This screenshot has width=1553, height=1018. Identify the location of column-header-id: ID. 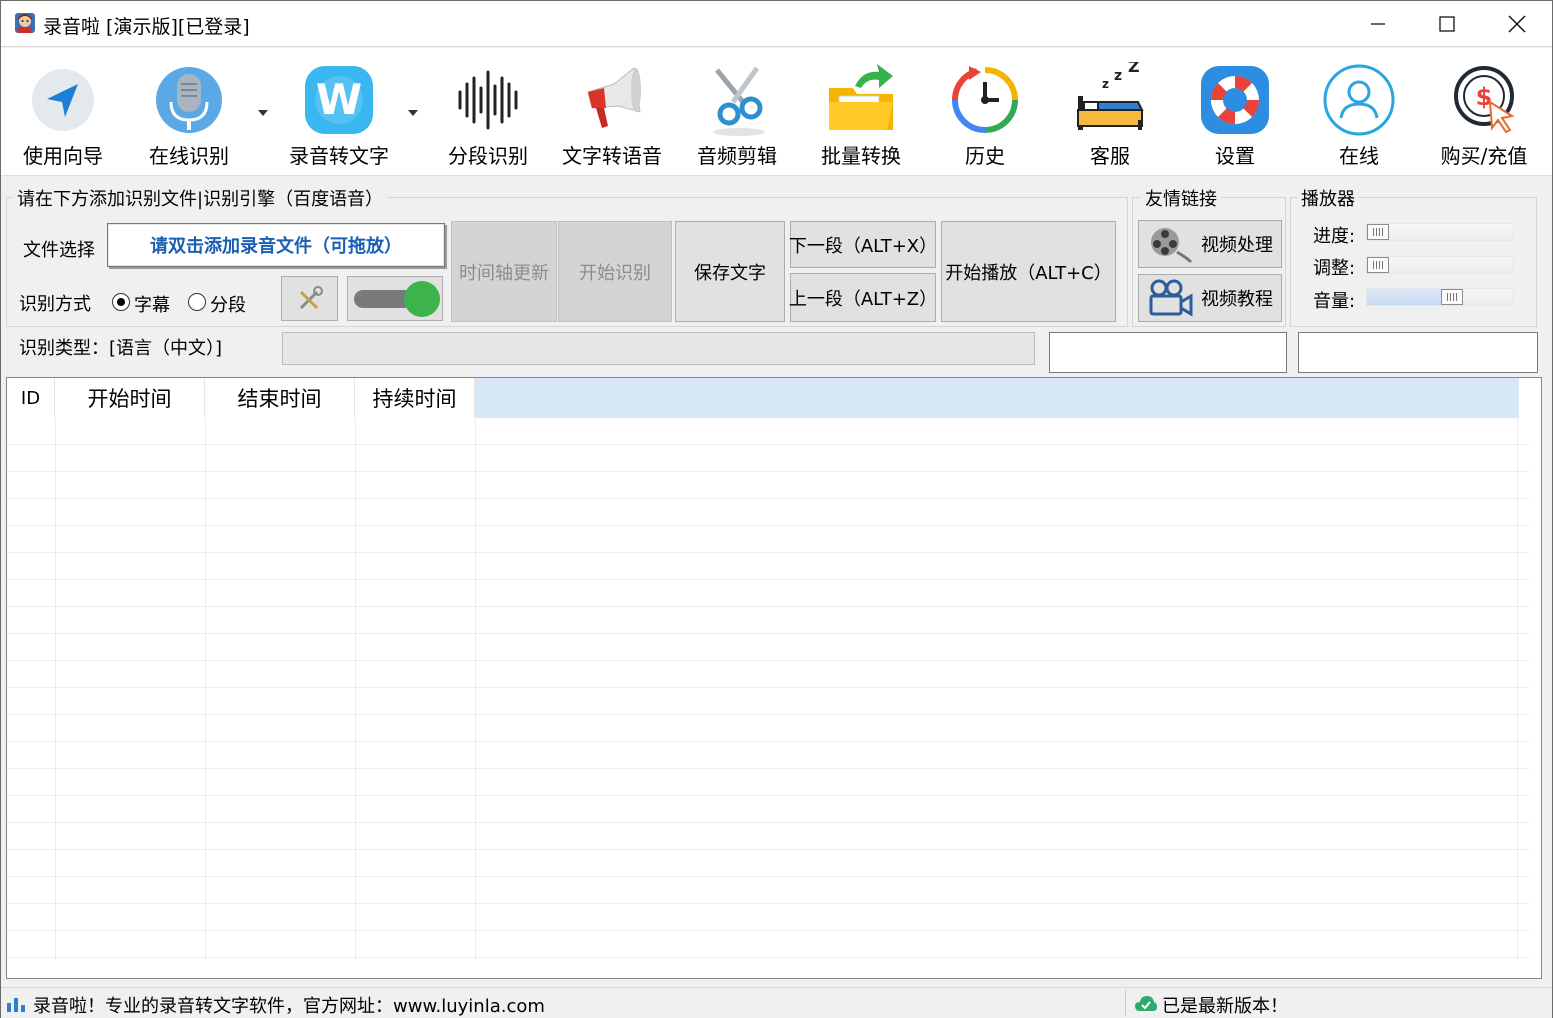
(31, 398).